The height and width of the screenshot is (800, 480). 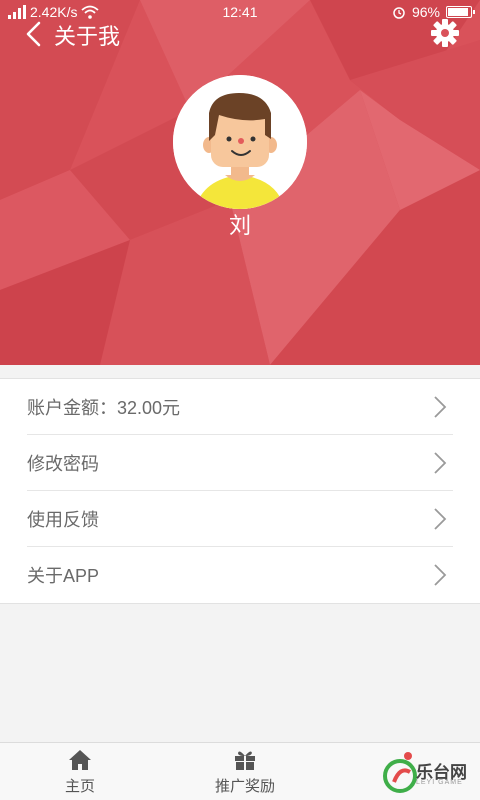 I want to click on title-bar: 关于我, so click(x=240, y=34).